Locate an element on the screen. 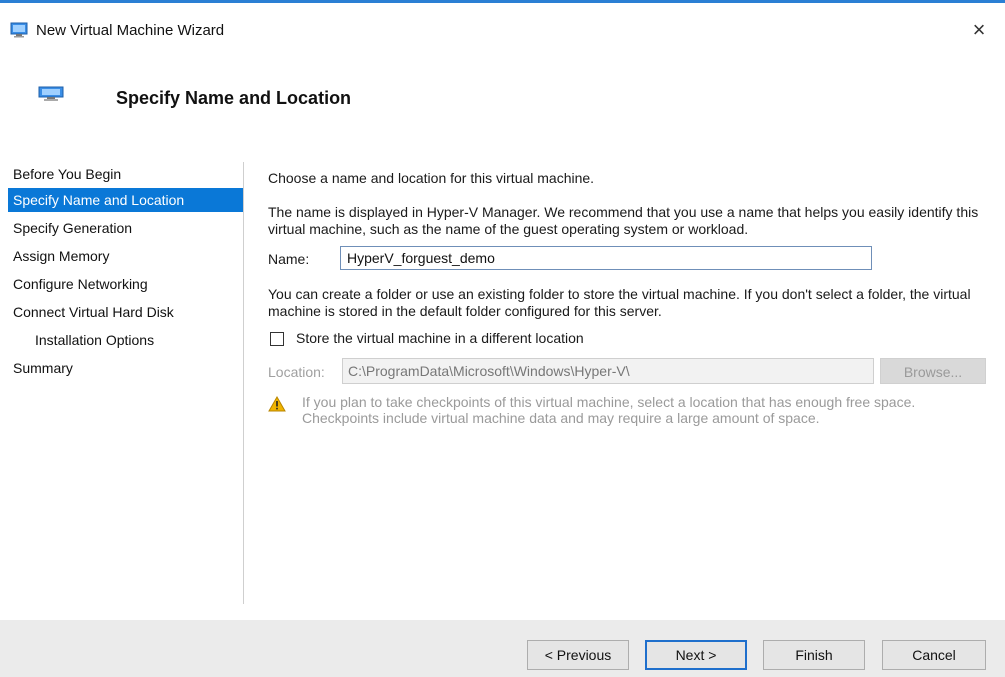 This screenshot has height=677, width=1005. close-button: × is located at coordinates (979, 30).